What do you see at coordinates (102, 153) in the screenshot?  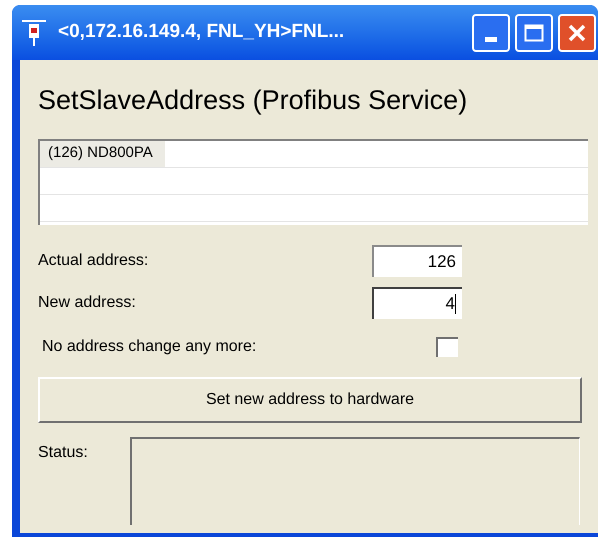 I see `list-item: (126) ND800PA` at bounding box center [102, 153].